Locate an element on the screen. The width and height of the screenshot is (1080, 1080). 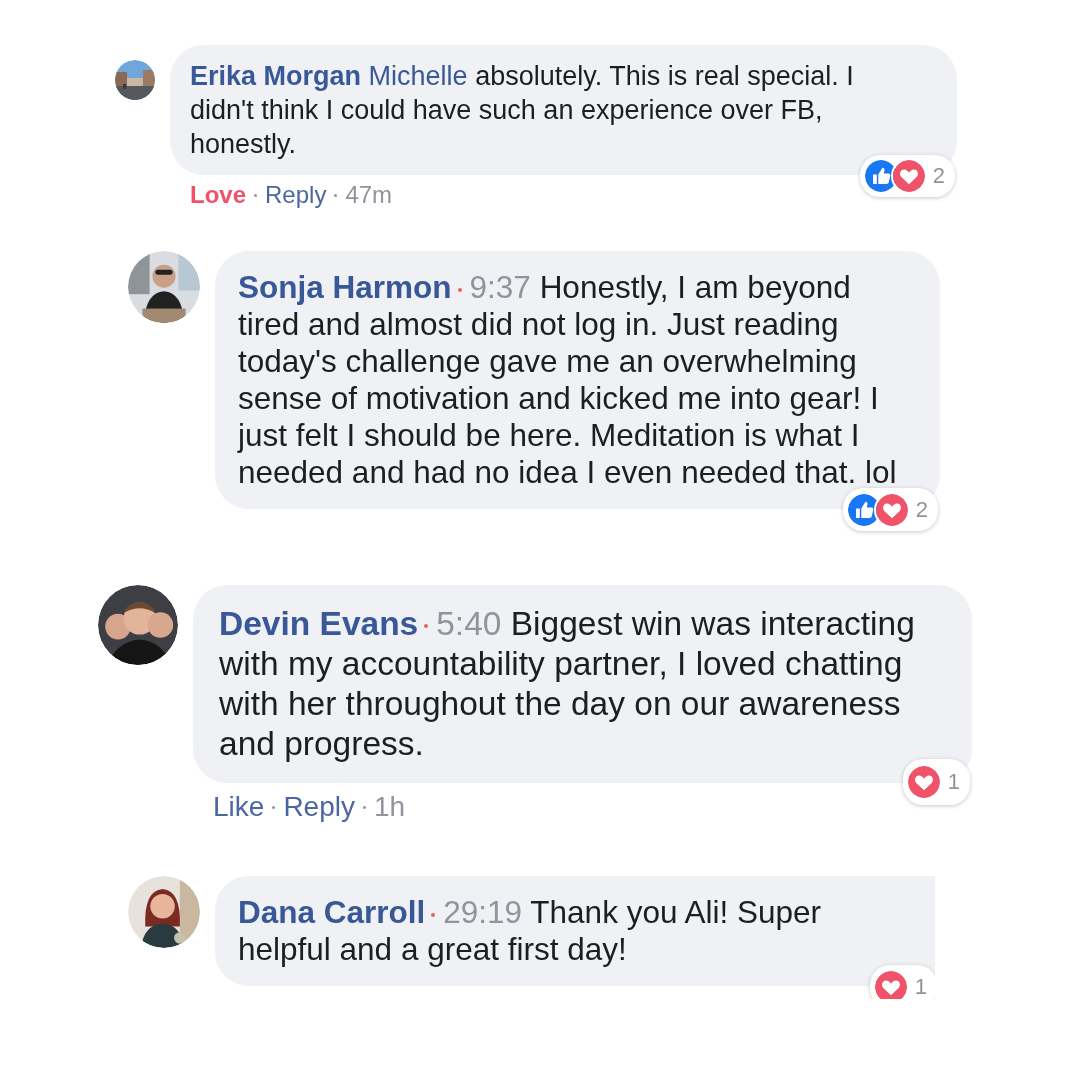
author-link: Devin Evans is located at coordinates (319, 623).